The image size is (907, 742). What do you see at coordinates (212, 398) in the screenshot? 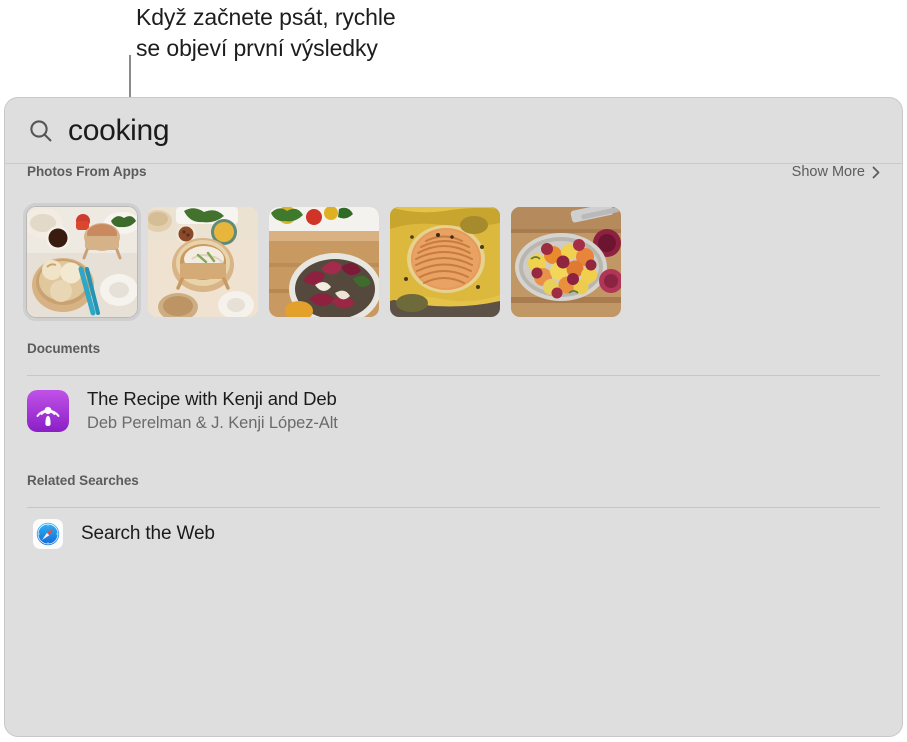
I see `podcast-result-title: The Recipe with Kenji and Deb` at bounding box center [212, 398].